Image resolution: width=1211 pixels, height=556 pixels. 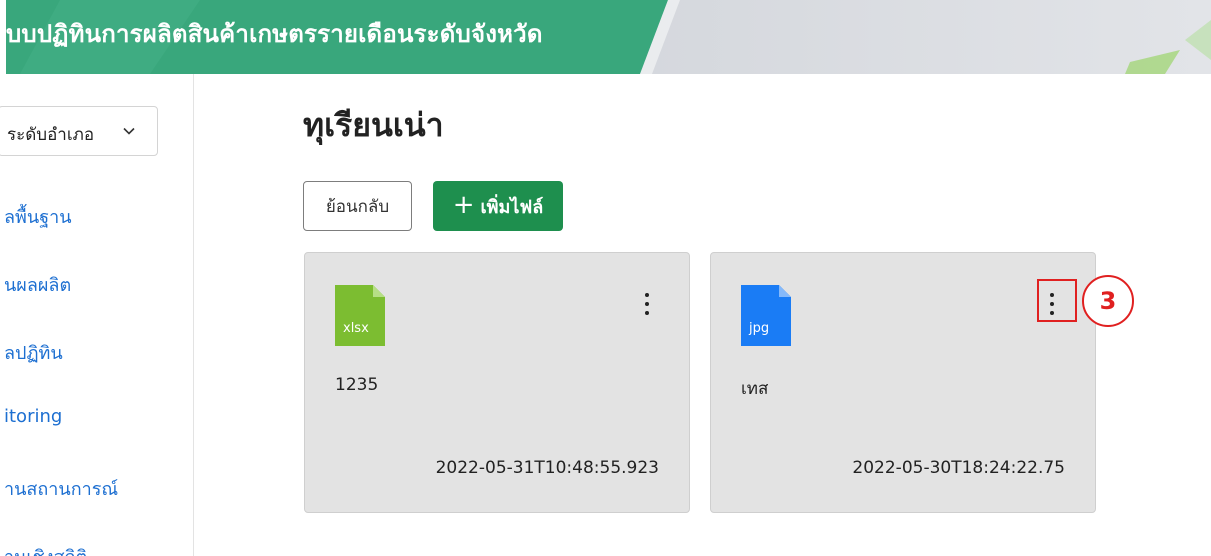 What do you see at coordinates (38, 216) in the screenshot?
I see `sidebar-item-basic-data: ลพื้นฐาน` at bounding box center [38, 216].